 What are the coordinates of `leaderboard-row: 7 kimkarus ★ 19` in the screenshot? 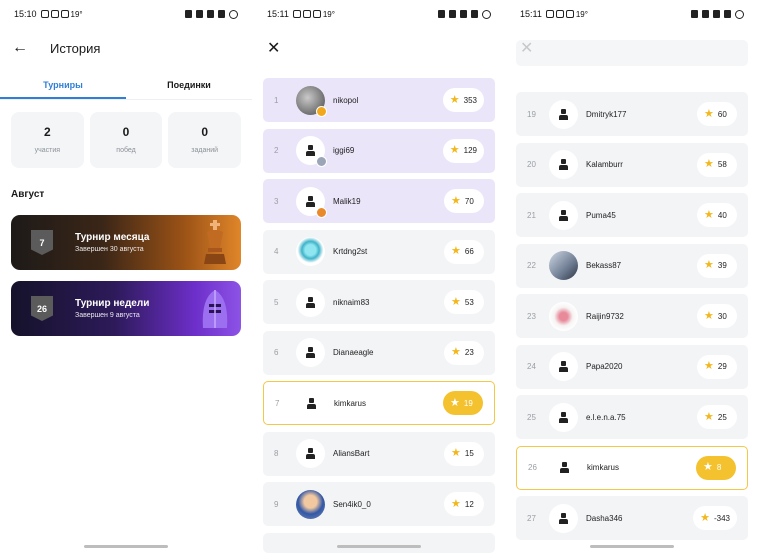 It's located at (379, 403).